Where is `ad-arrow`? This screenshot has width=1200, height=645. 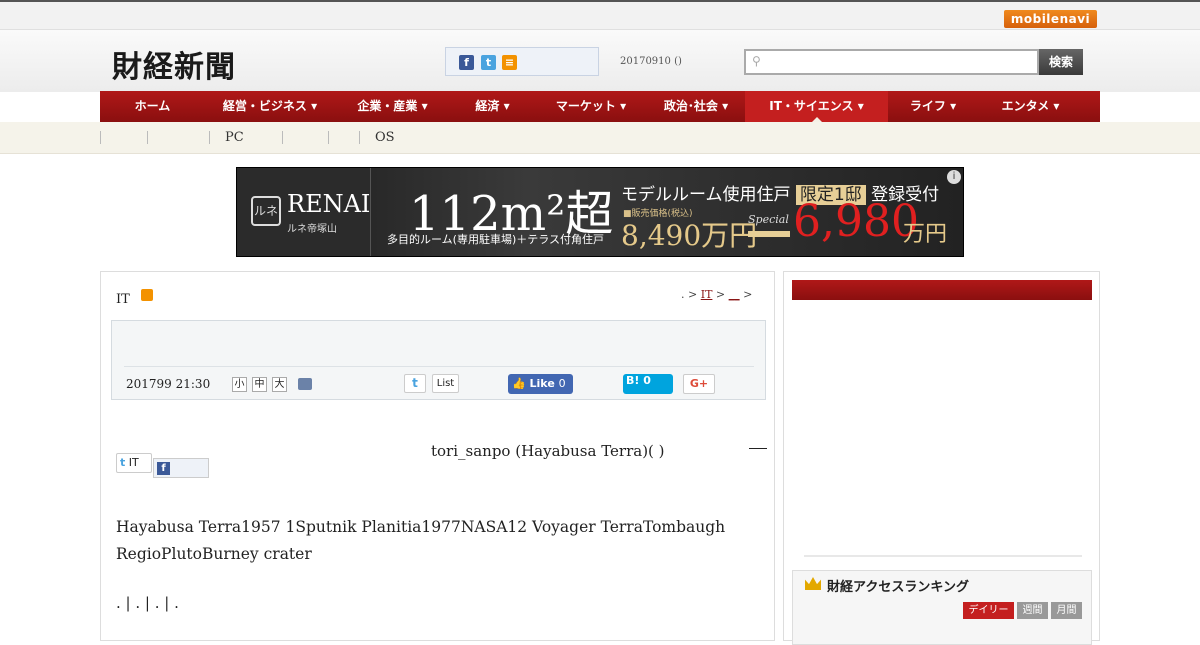
ad-arrow is located at coordinates (769, 234).